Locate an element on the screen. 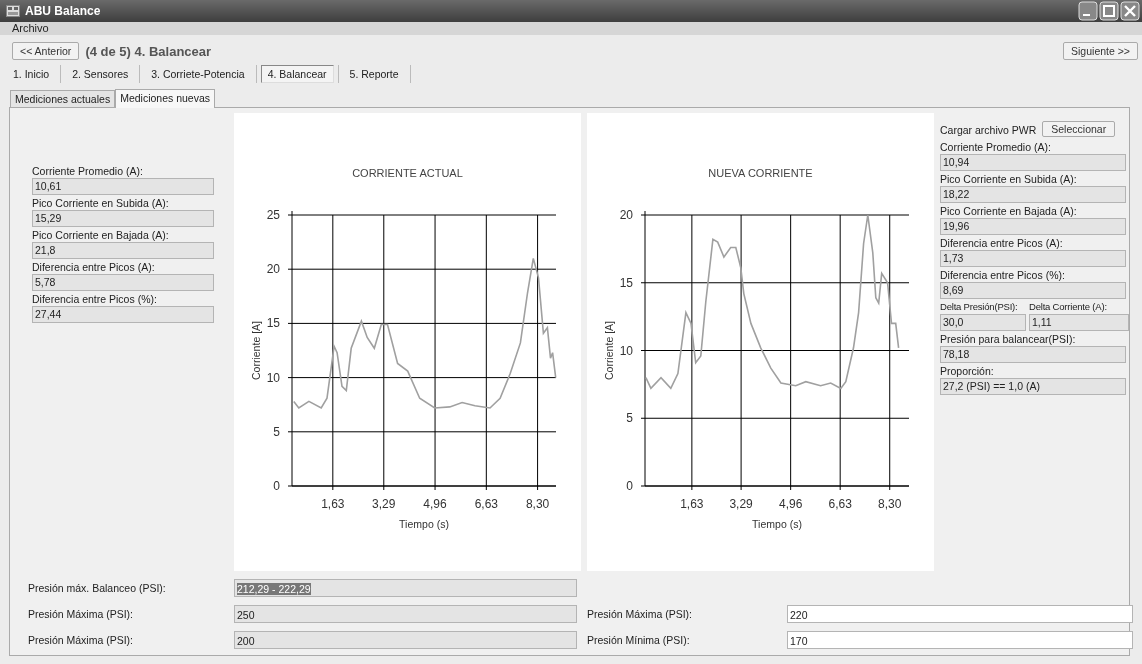 Image resolution: width=1142 pixels, height=664 pixels. readonly-field: 21,8 is located at coordinates (123, 250).